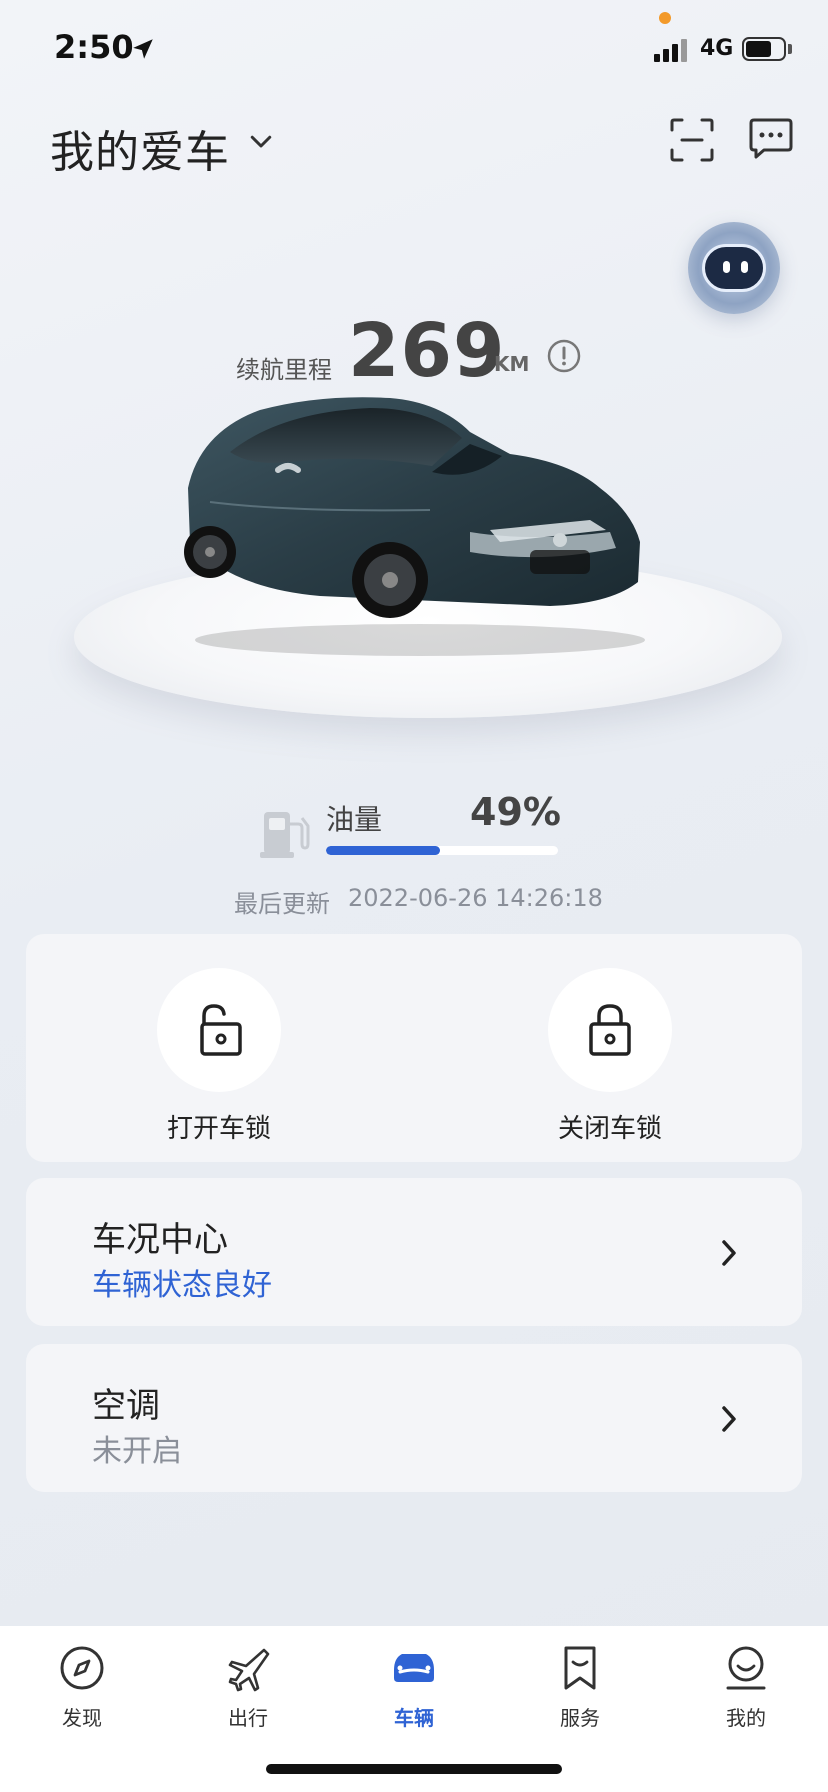 This screenshot has height=1792, width=828. Describe the element at coordinates (160, 1240) in the screenshot. I see `vehicle-status-title: 车况中心` at that location.